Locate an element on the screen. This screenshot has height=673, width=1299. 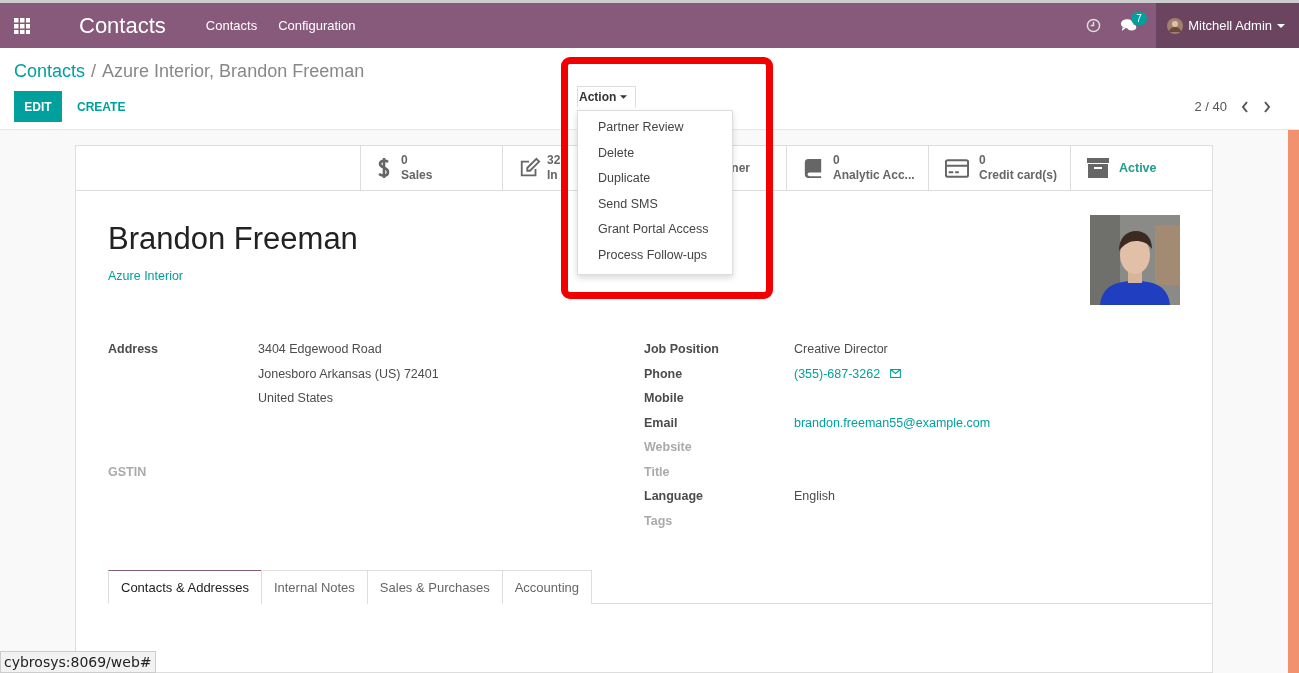
notebook-tab: Sales & Purchases is located at coordinates (434, 587).